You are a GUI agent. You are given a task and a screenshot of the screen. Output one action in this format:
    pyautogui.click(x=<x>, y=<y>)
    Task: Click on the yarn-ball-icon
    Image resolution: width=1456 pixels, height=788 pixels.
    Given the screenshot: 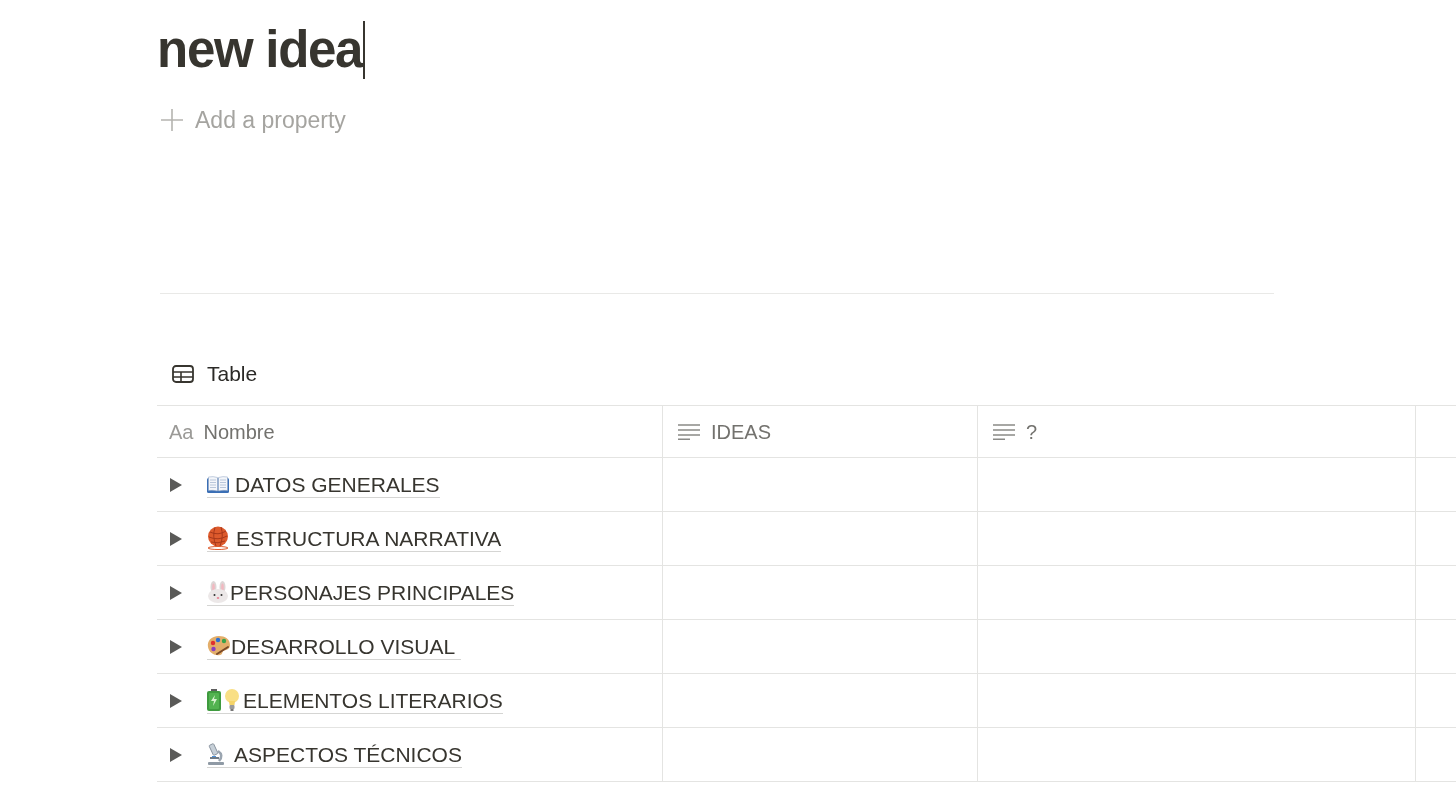 What is the action you would take?
    pyautogui.click(x=218, y=538)
    